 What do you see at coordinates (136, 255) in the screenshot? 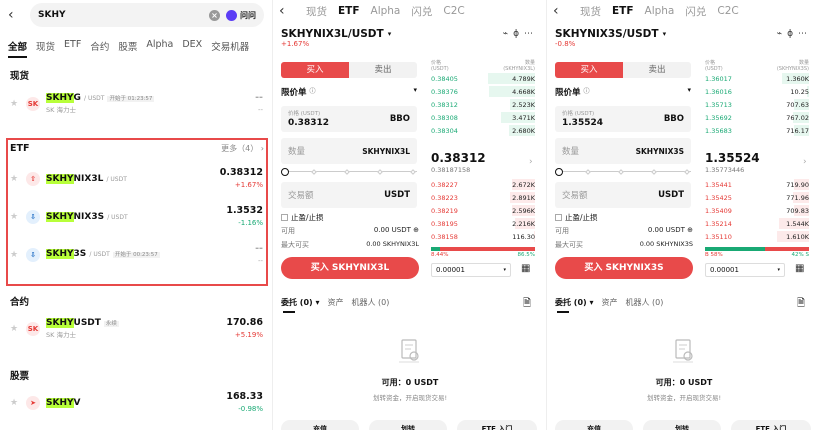
I see `list-item: ★ ⇩ SKHY3S / USDT 开始于 00:23:57 -- --` at bounding box center [136, 255].